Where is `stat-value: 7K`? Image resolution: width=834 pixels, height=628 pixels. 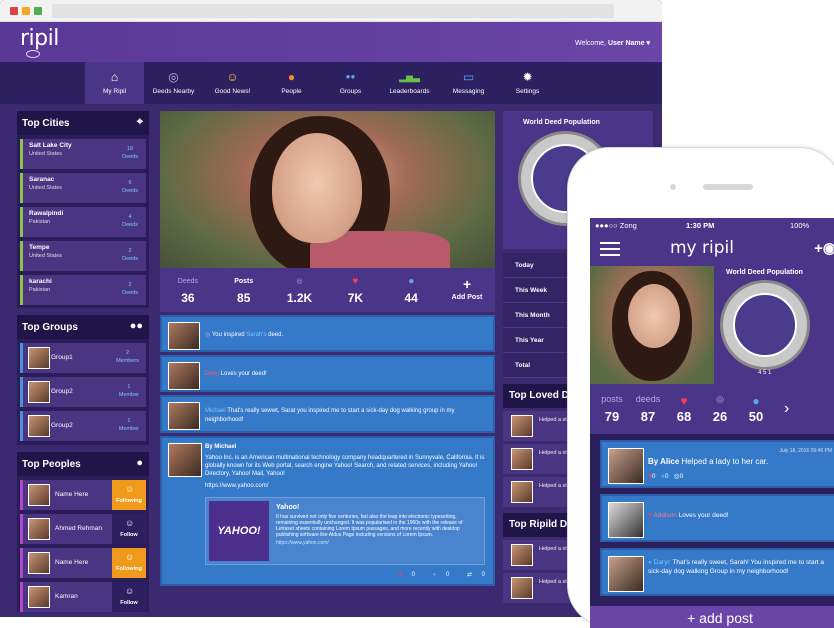 stat-value: 7K is located at coordinates (355, 297).